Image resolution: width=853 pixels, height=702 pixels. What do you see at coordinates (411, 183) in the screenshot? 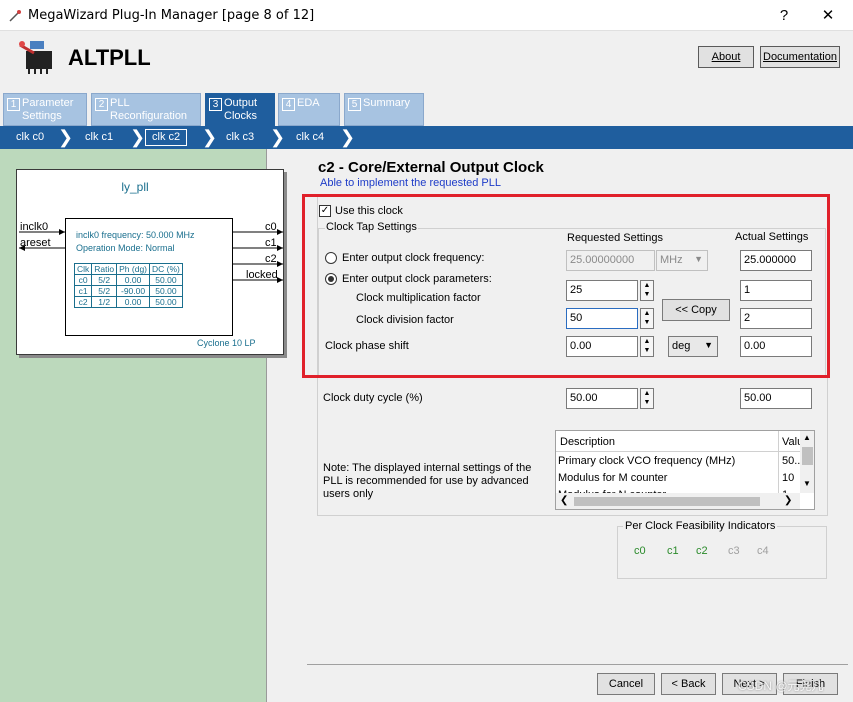
I see `status-message: Able to implement the requested PLL` at bounding box center [411, 183].